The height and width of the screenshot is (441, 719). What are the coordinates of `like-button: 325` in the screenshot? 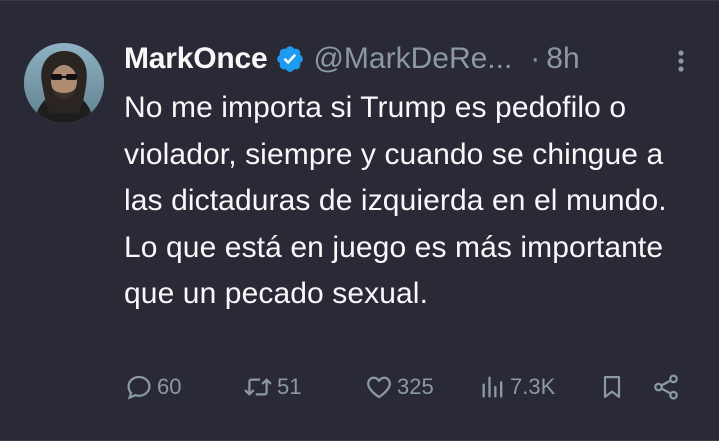 It's located at (399, 387).